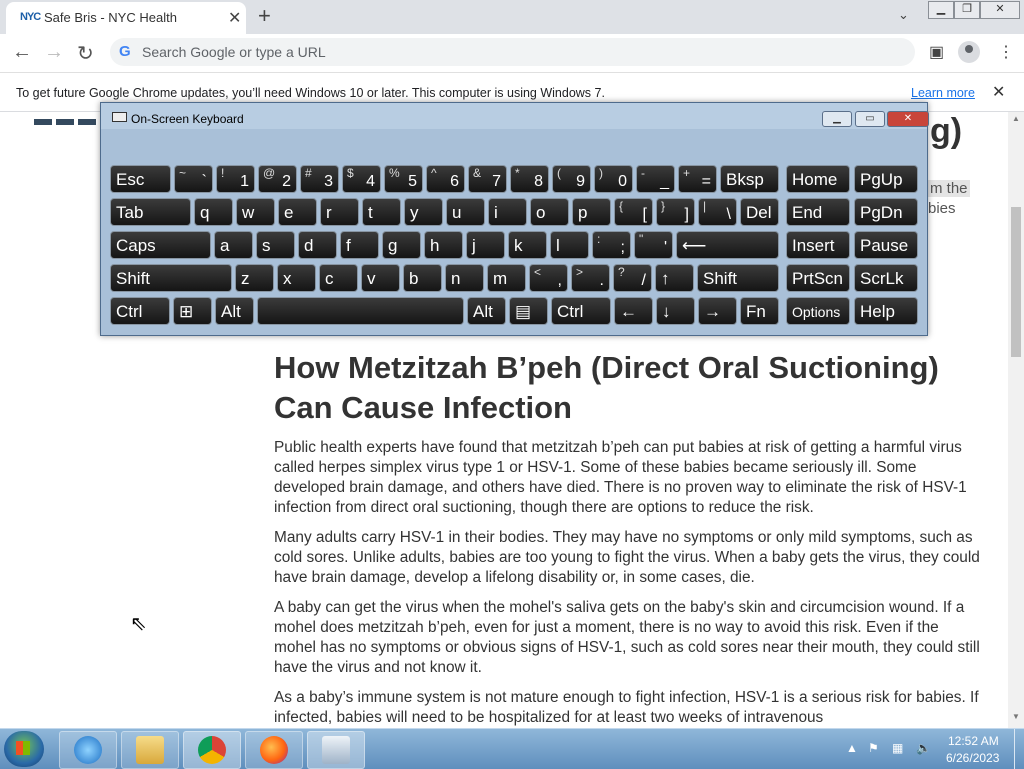 This screenshot has width=1024, height=769. What do you see at coordinates (936, 52) in the screenshot?
I see `side-panel-icon: ▣` at bounding box center [936, 52].